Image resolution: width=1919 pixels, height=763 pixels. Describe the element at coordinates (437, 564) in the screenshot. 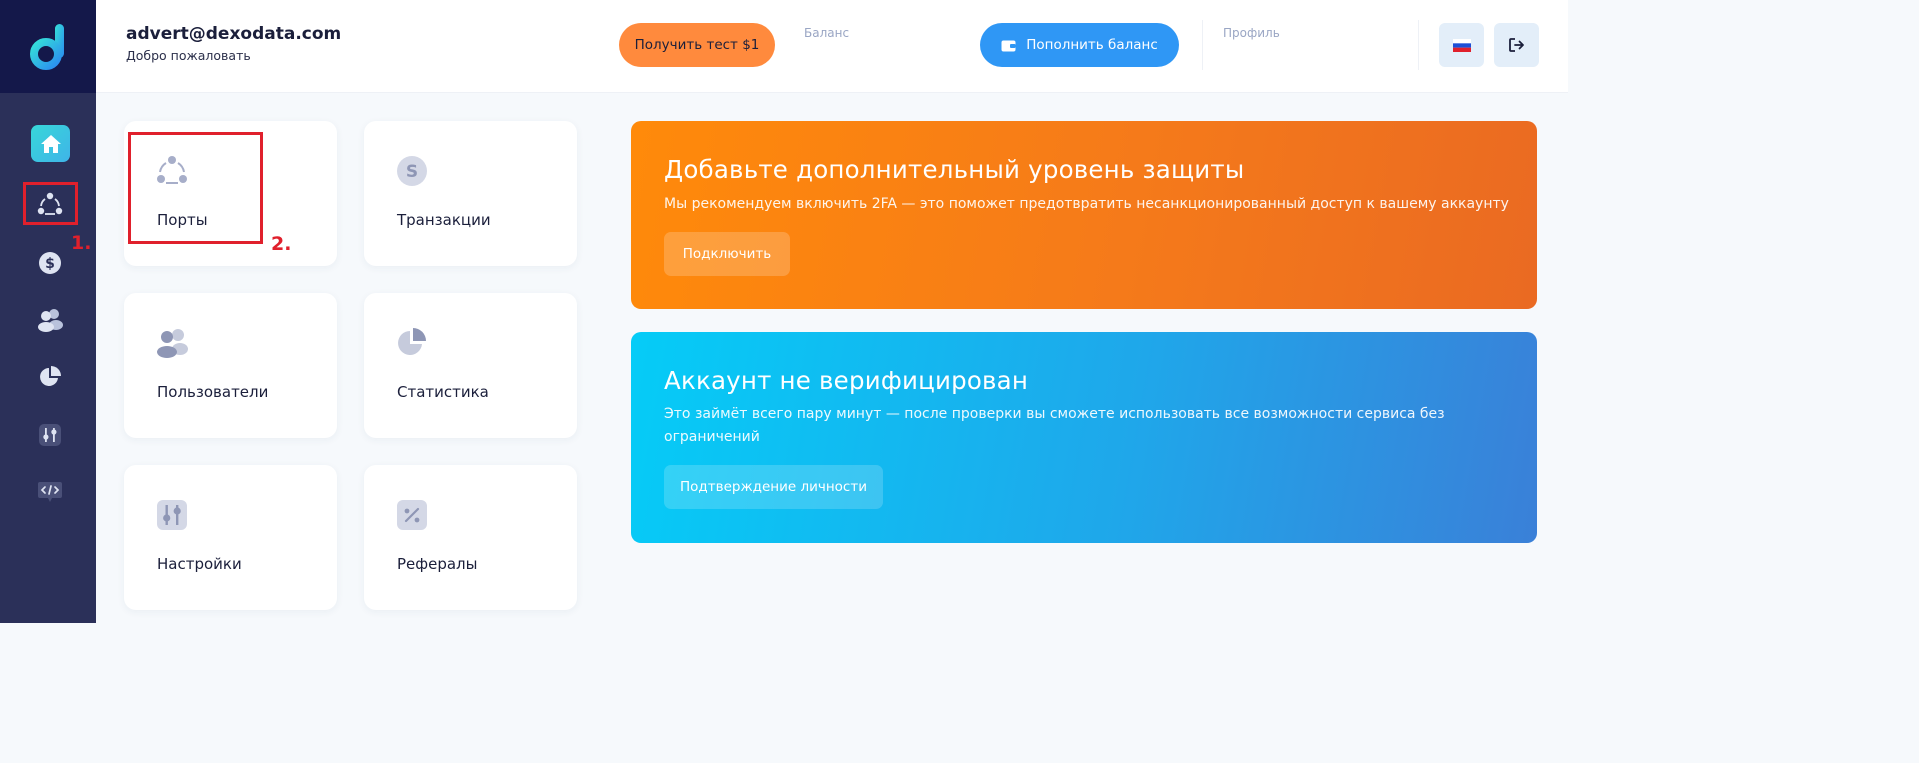

I see `card-referrals-label: Рефералы` at that location.